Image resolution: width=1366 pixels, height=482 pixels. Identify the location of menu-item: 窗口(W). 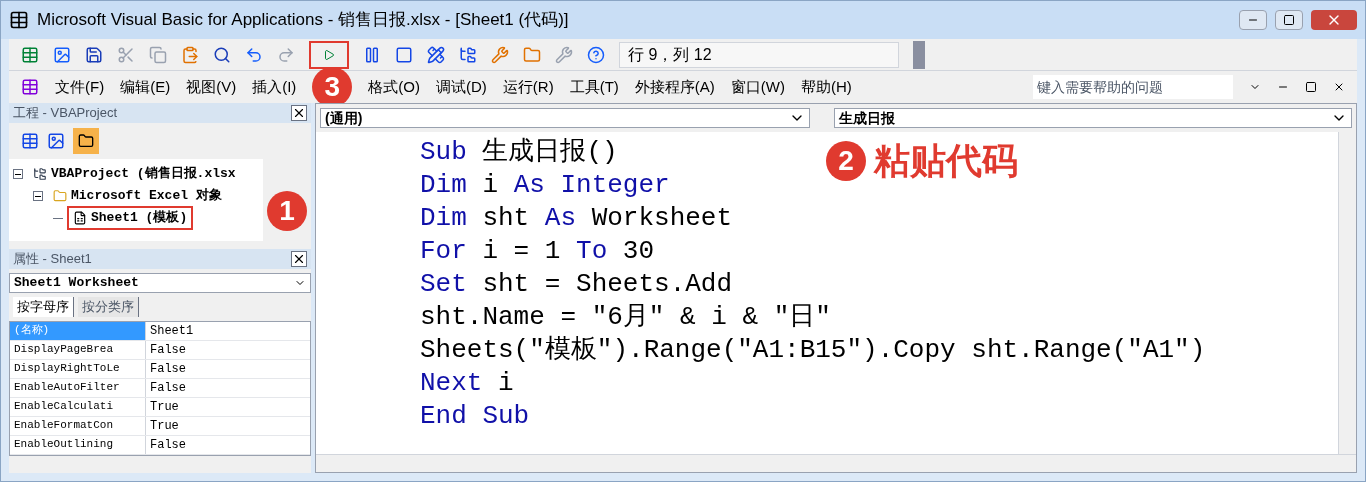
(757, 87).